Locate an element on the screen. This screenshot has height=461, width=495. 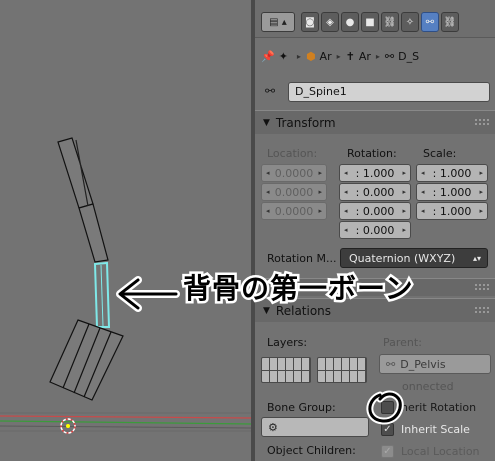
inherit-rotation-row: herit Rotation is located at coordinates (428, 407).